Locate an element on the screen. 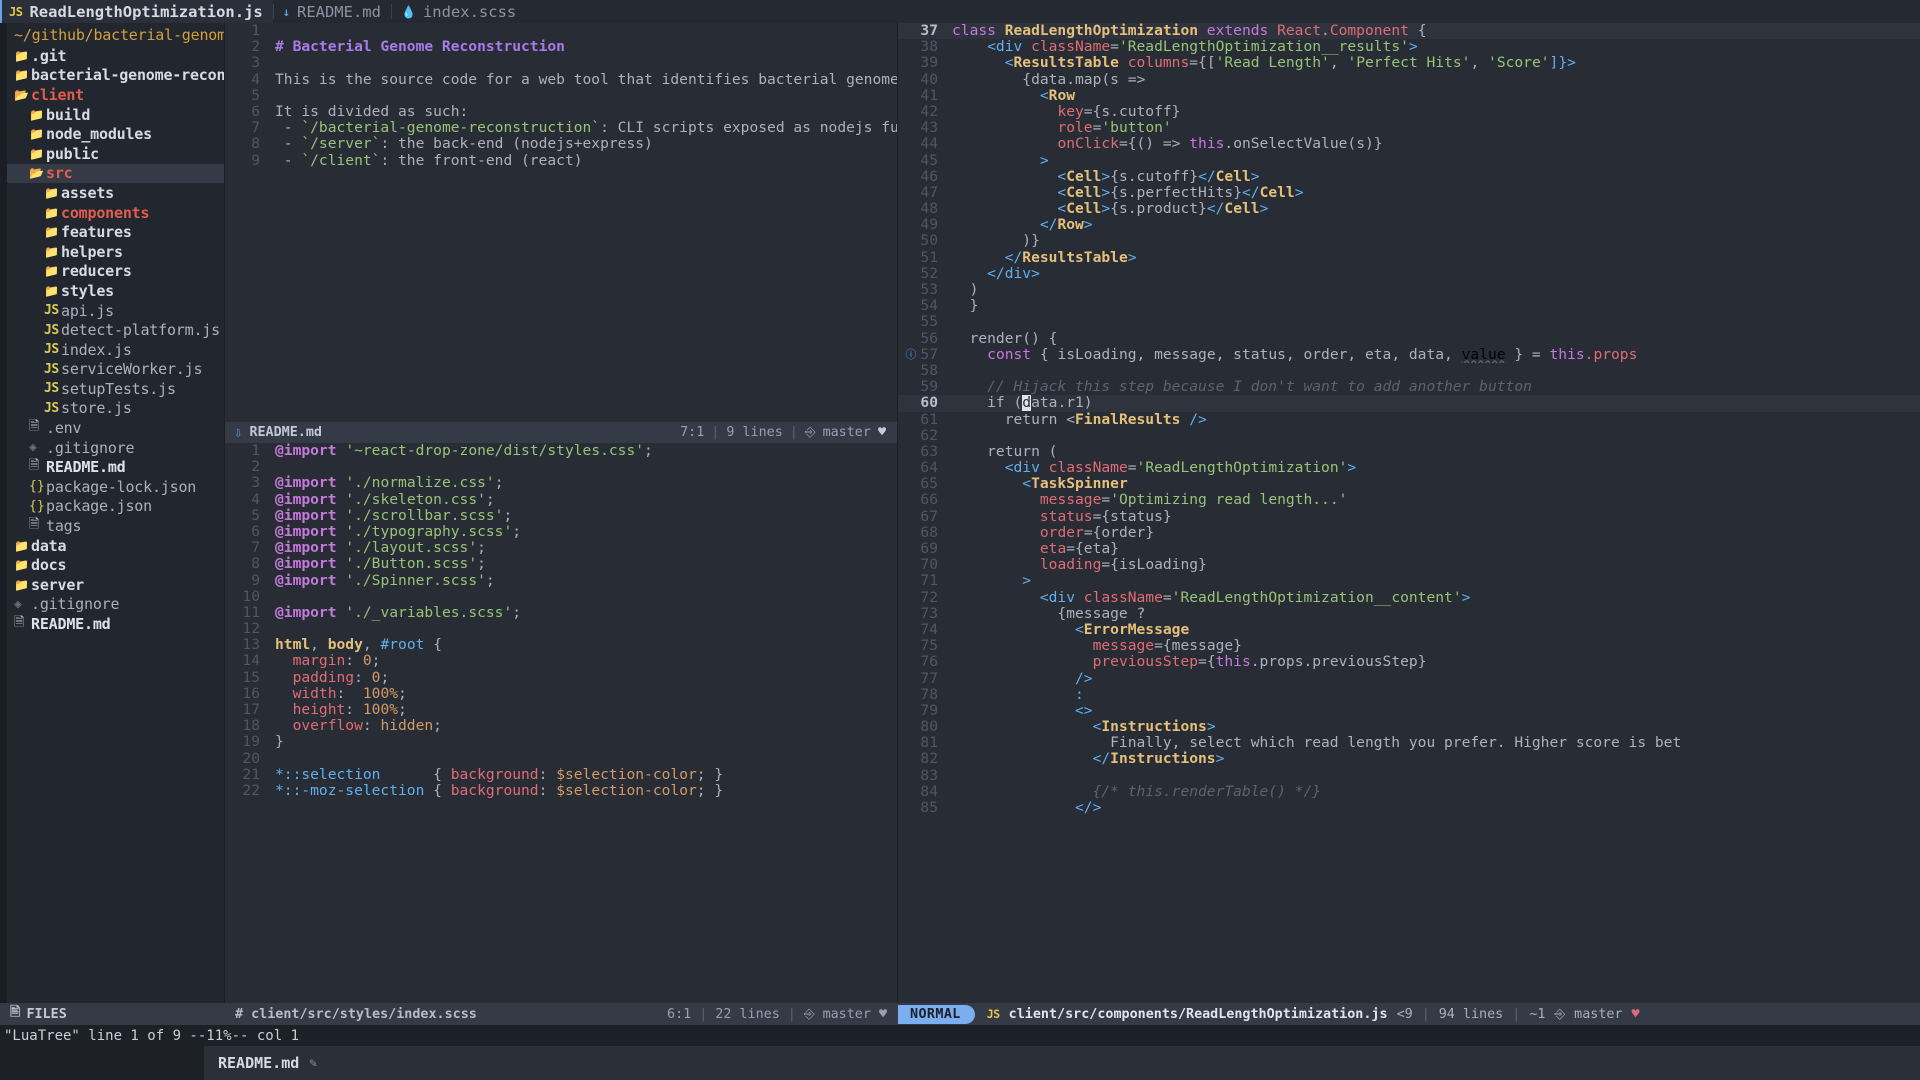  tree-item-index-js: JS index.js is located at coordinates (112, 350).